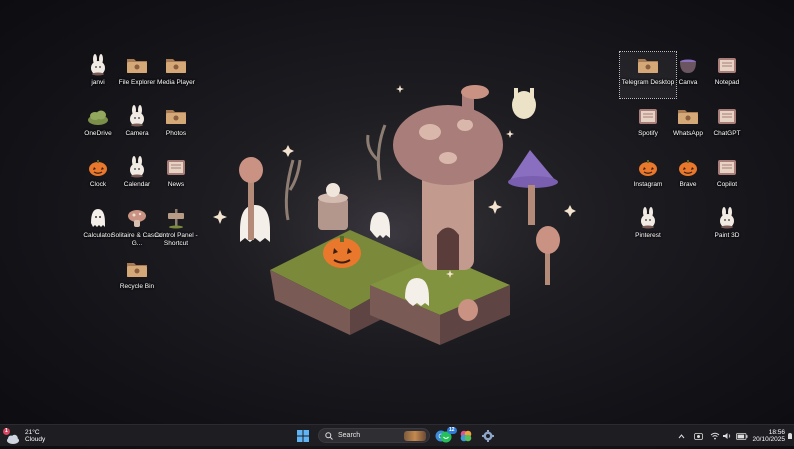 The height and width of the screenshot is (449, 794). Describe the element at coordinates (329, 435) in the screenshot. I see `search-icon` at that location.